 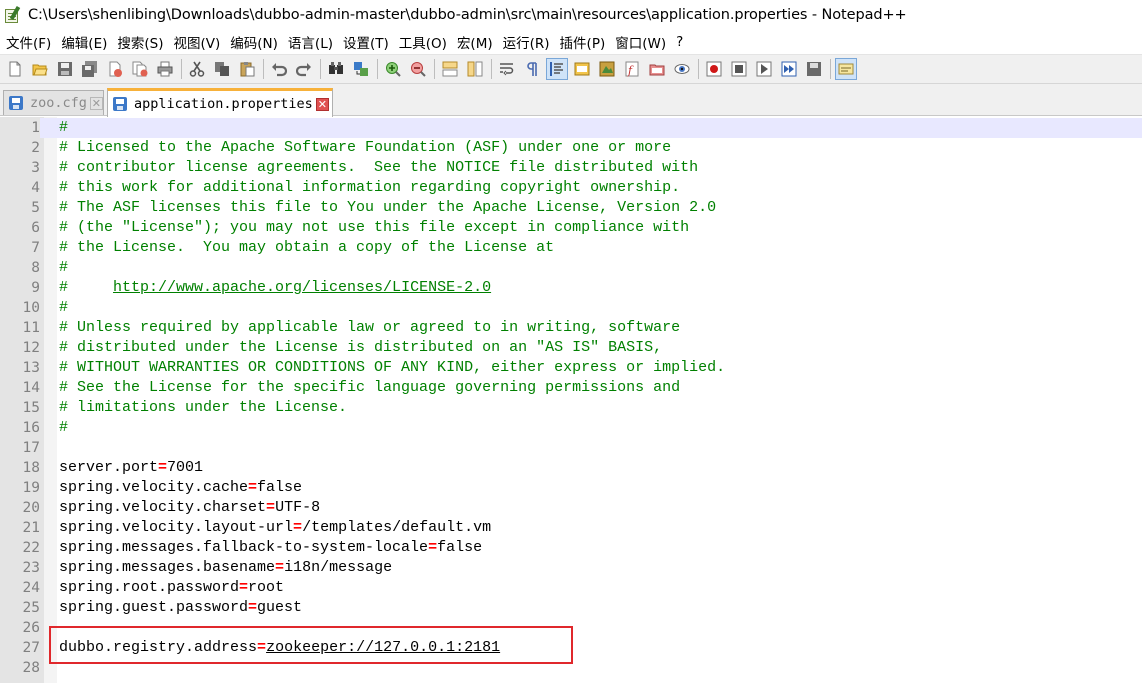 I want to click on line-number: 26, so click(x=31, y=628).